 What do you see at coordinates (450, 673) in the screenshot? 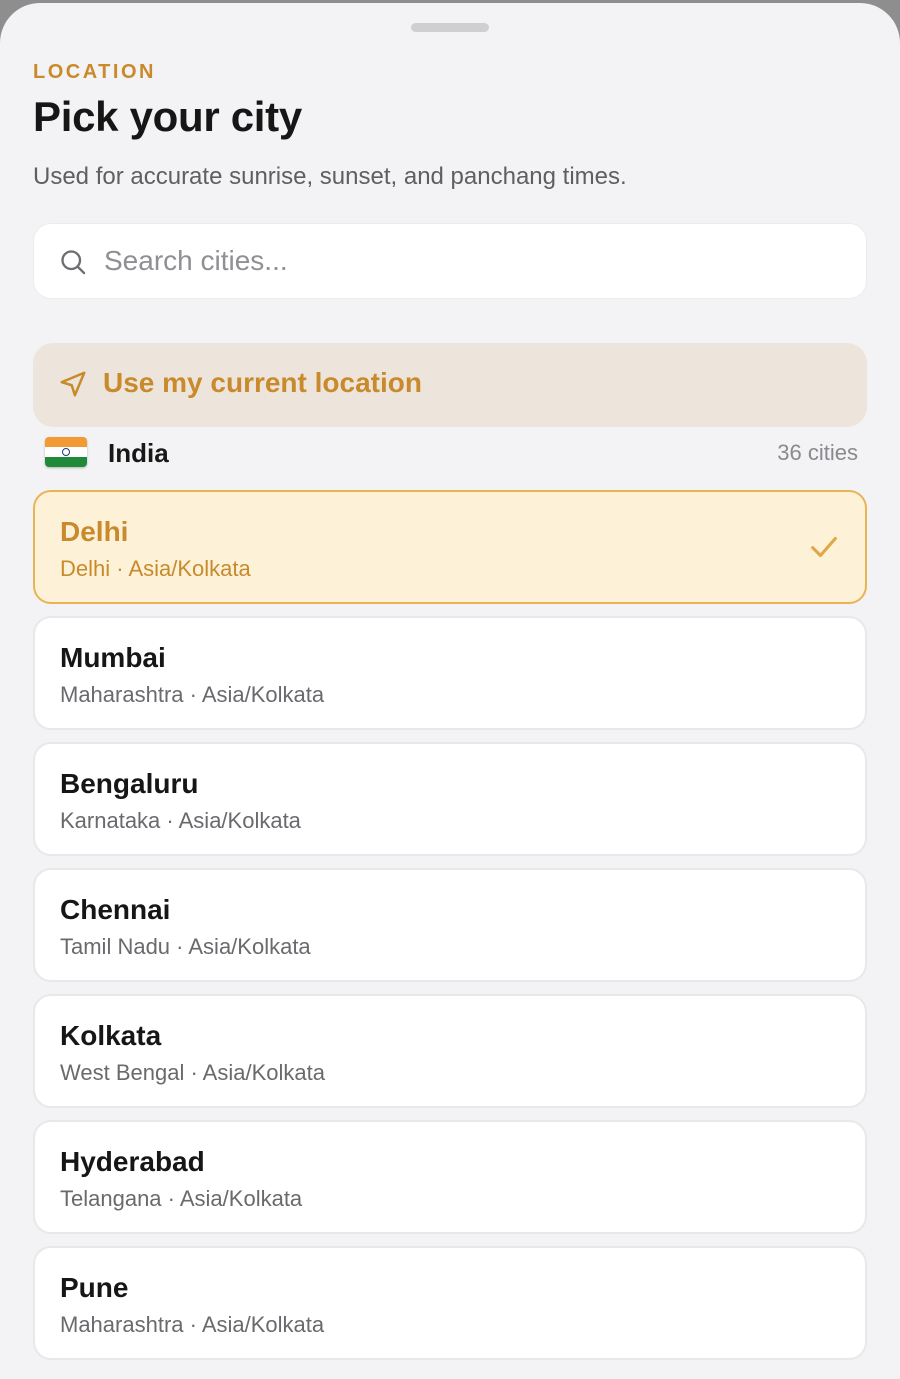
I see `city-item-mumbai: Mumbai Maharashtra · Asia/Kolkata` at bounding box center [450, 673].